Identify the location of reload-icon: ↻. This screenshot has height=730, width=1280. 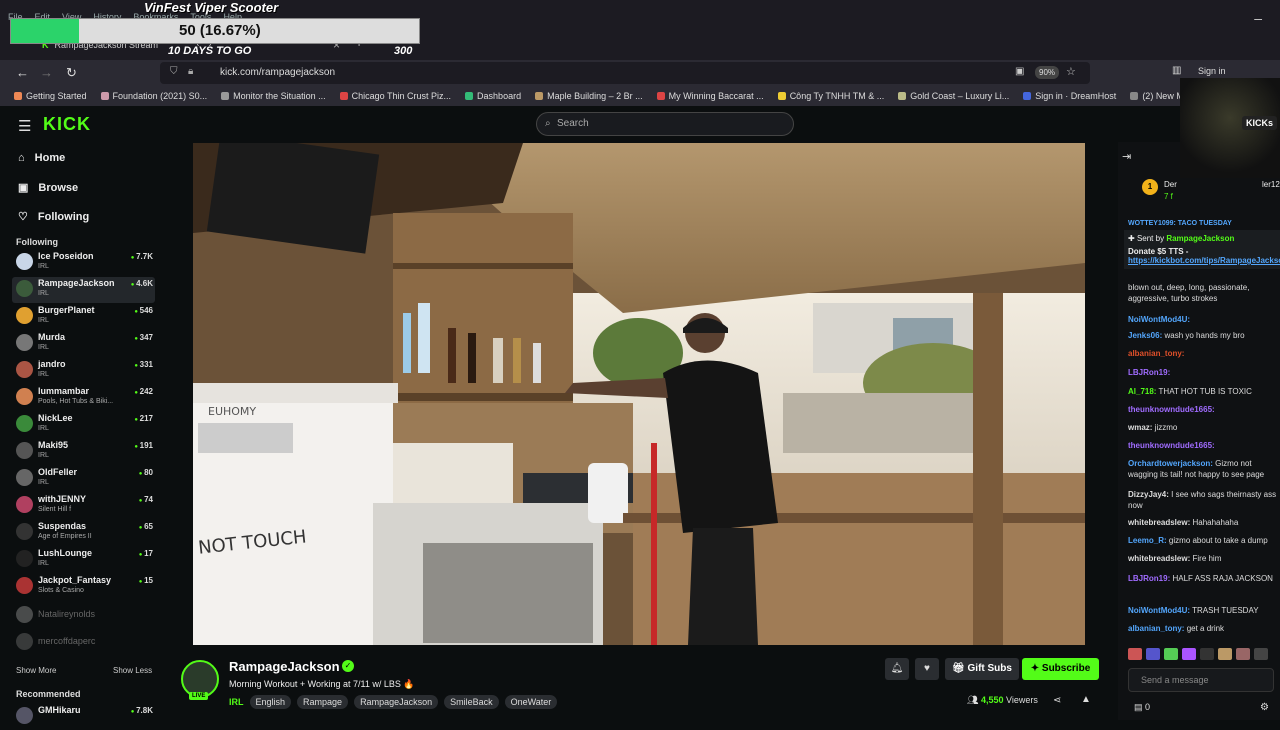
(71, 73).